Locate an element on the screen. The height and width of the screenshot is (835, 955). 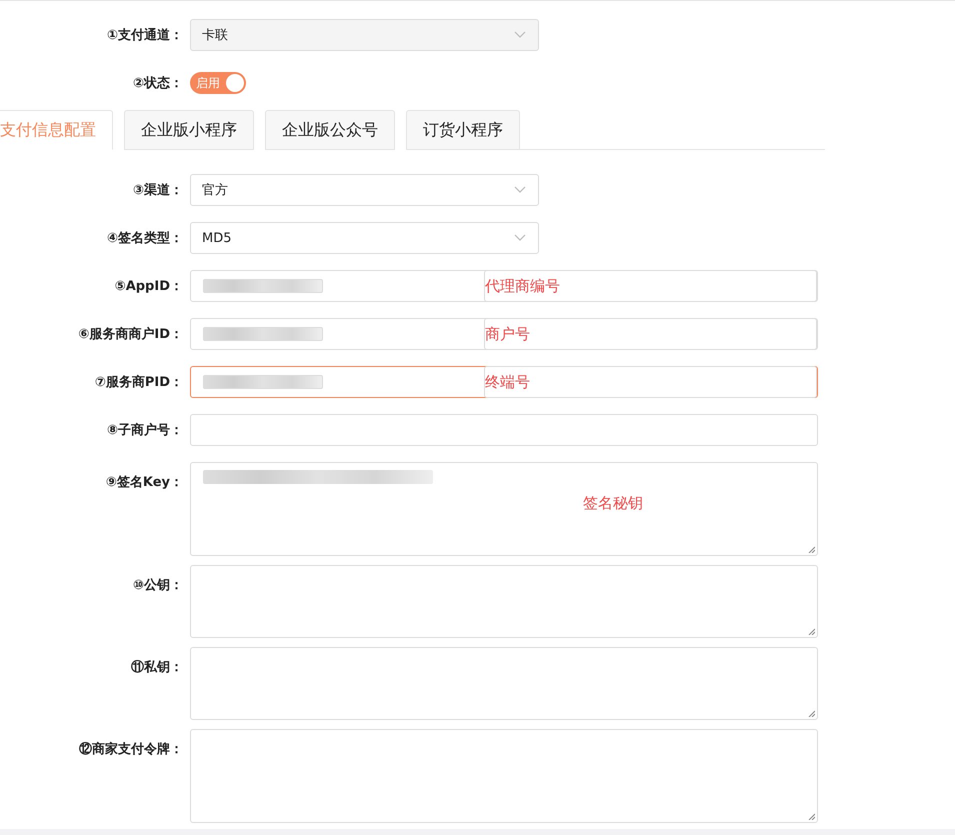
annotation-text: 代理商编号 is located at coordinates (650, 286).